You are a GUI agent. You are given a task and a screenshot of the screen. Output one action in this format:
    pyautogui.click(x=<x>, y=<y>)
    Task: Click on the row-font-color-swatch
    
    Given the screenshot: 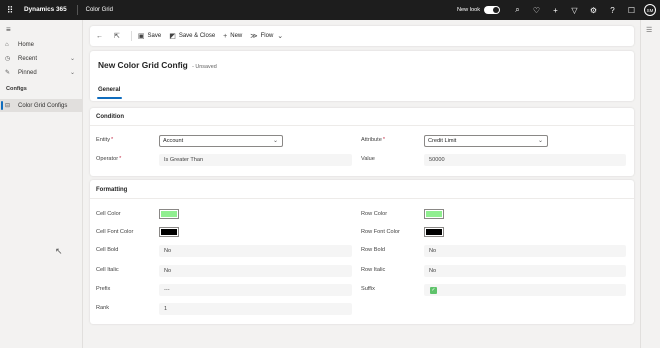 What is the action you would take?
    pyautogui.click(x=434, y=232)
    